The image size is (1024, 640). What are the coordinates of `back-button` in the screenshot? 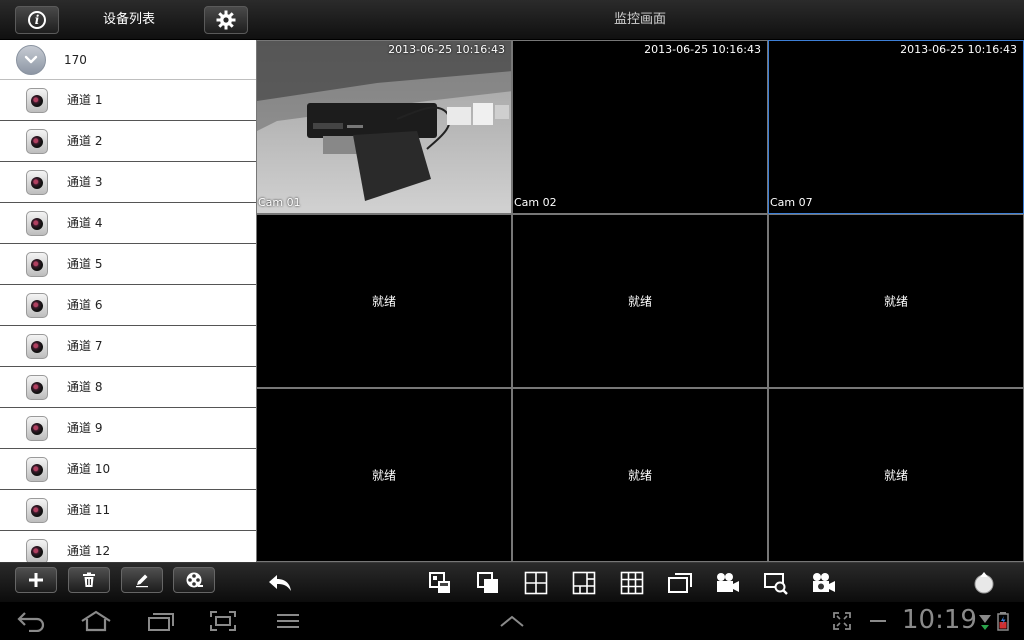 It's located at (280, 583).